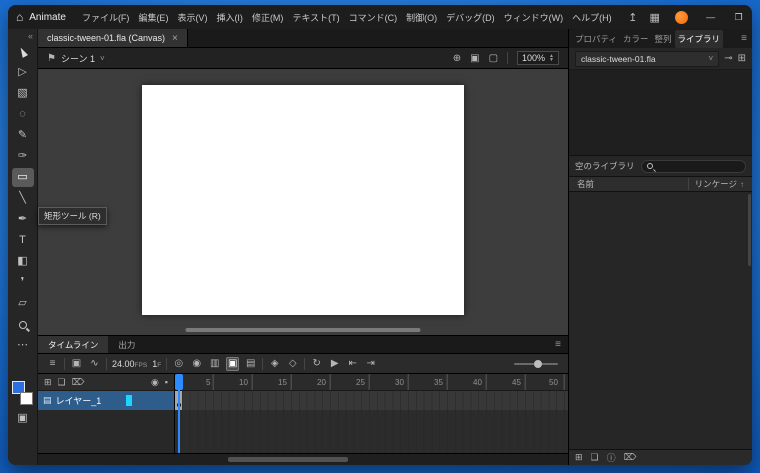  What do you see at coordinates (370, 364) in the screenshot?
I see `step-forward-icon: ⇥` at bounding box center [370, 364].